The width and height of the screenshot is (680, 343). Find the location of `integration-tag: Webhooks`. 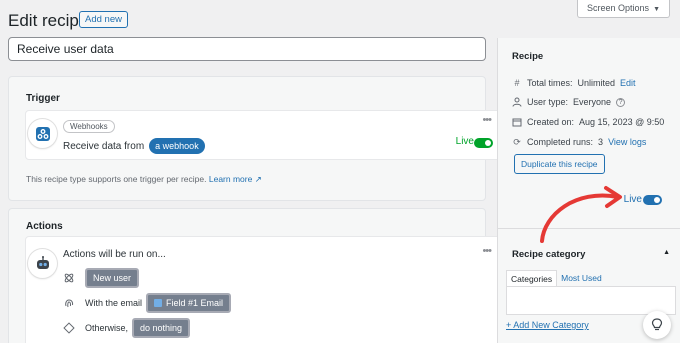

integration-tag: Webhooks is located at coordinates (89, 126).